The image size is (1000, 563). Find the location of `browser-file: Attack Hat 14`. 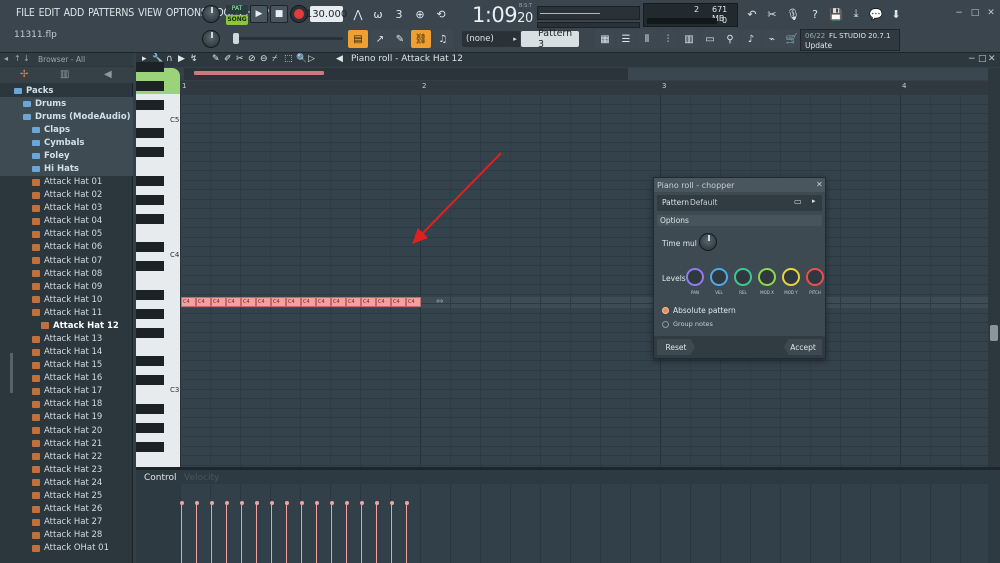

browser-file: Attack Hat 14 is located at coordinates (66, 352).